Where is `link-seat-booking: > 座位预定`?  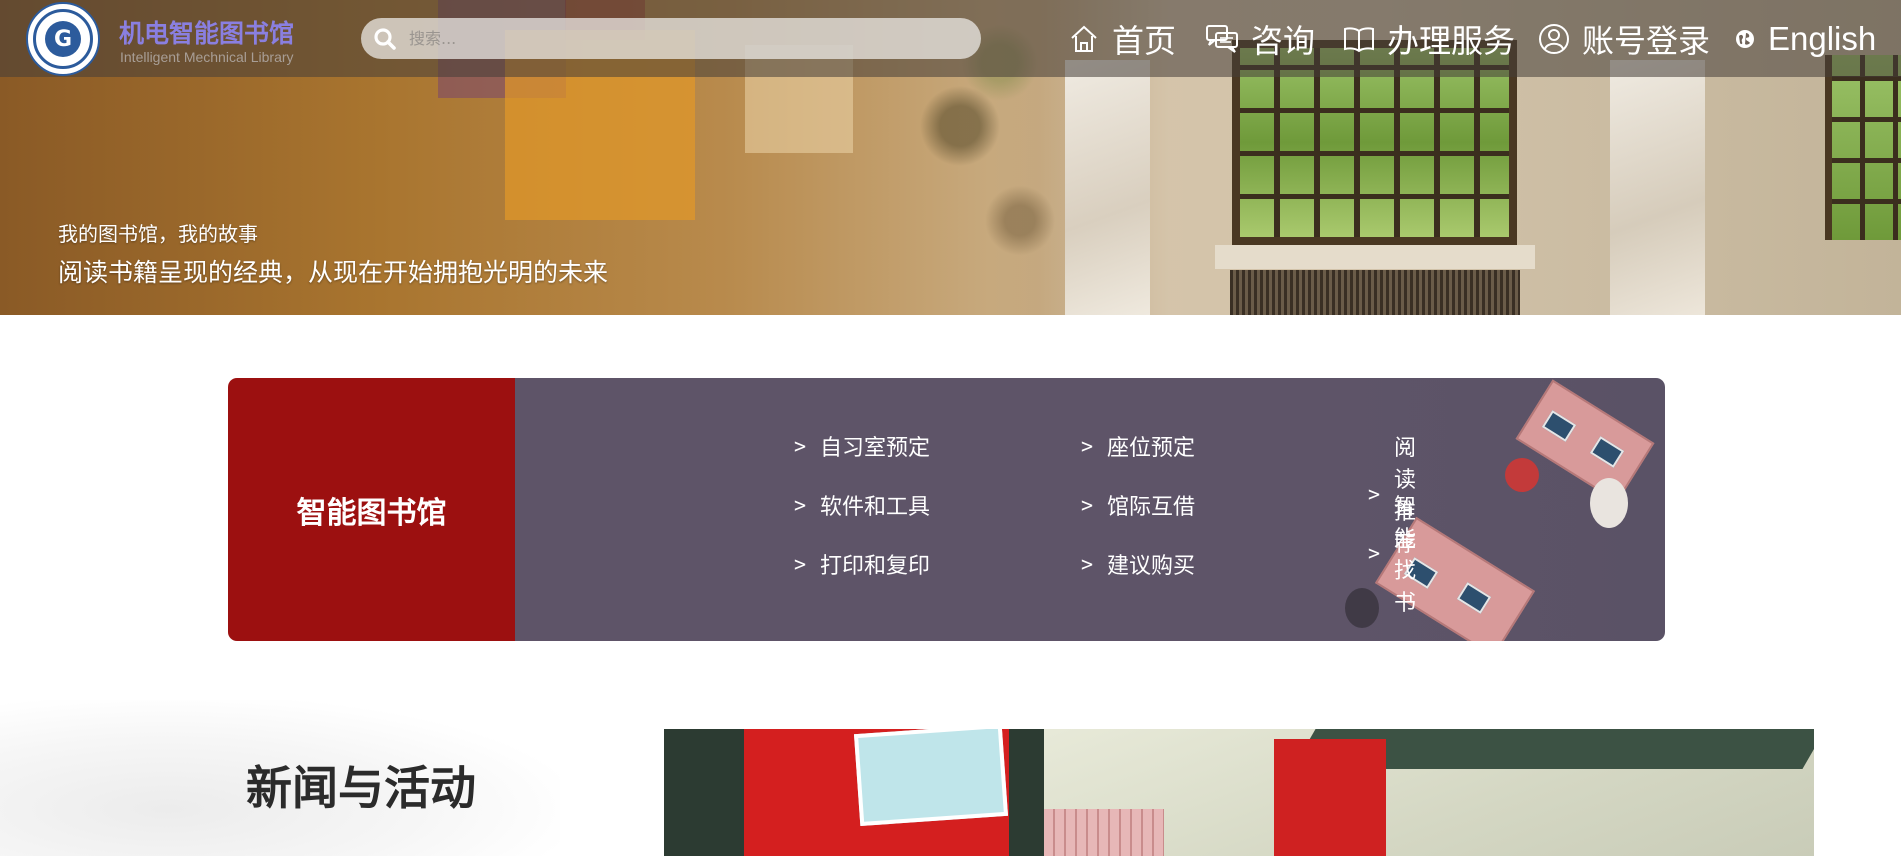 link-seat-booking: > 座位预定 is located at coordinates (1138, 446).